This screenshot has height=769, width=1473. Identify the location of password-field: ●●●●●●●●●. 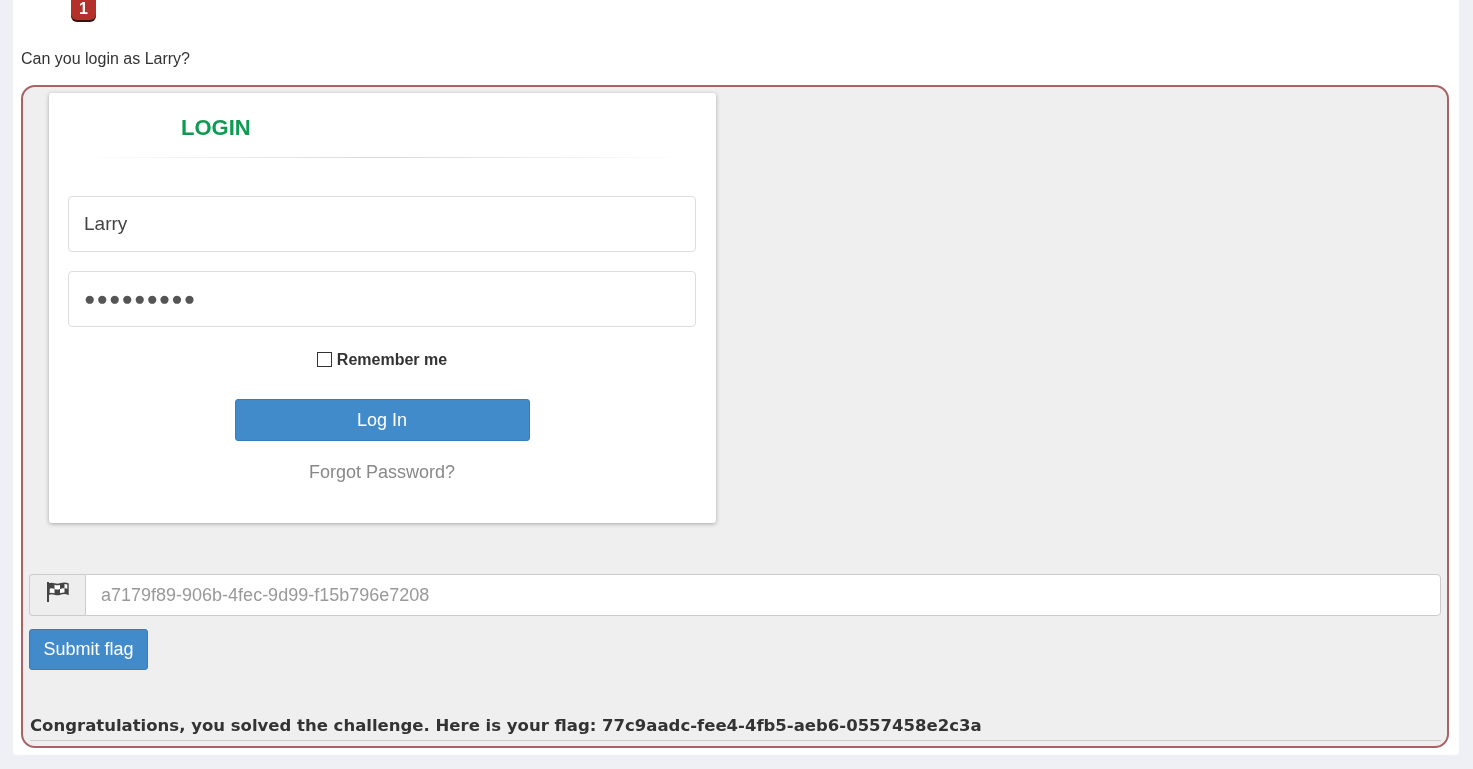
(382, 299).